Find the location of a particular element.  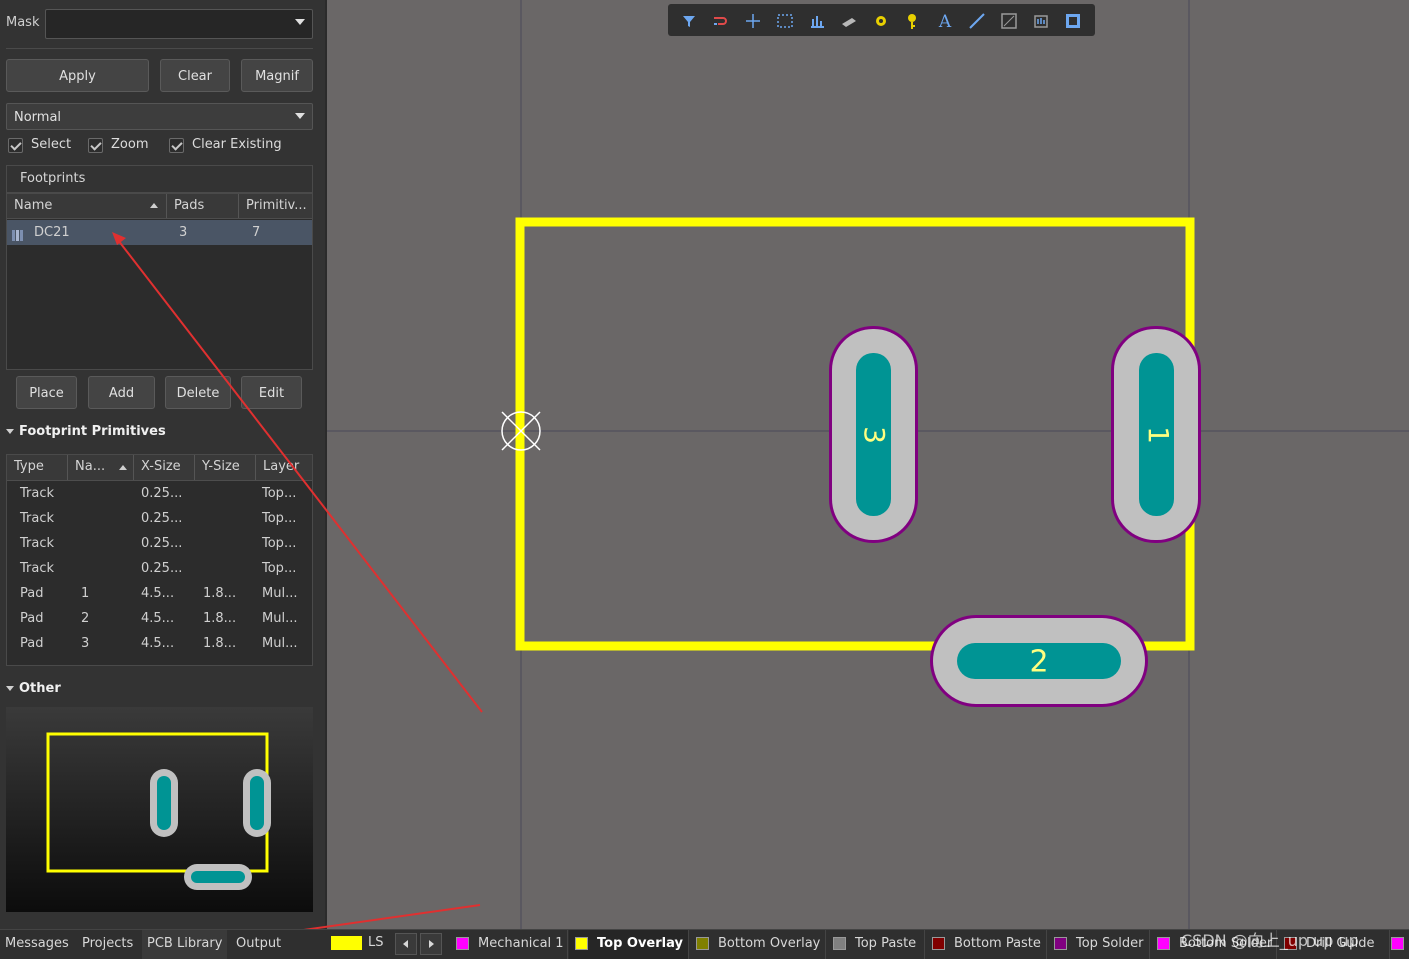

footprint-primitives-title: Footprint Primitives is located at coordinates (92, 431).